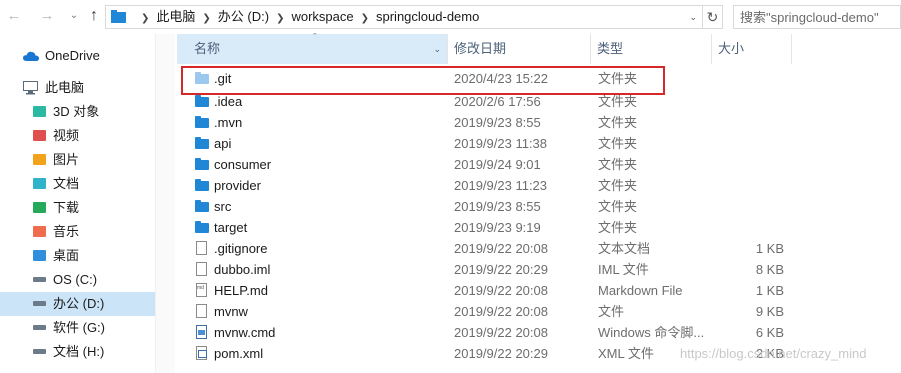  Describe the element at coordinates (484, 143) in the screenshot. I see `file-row-api: api 2019/9/23 11:38 文件夹` at that location.